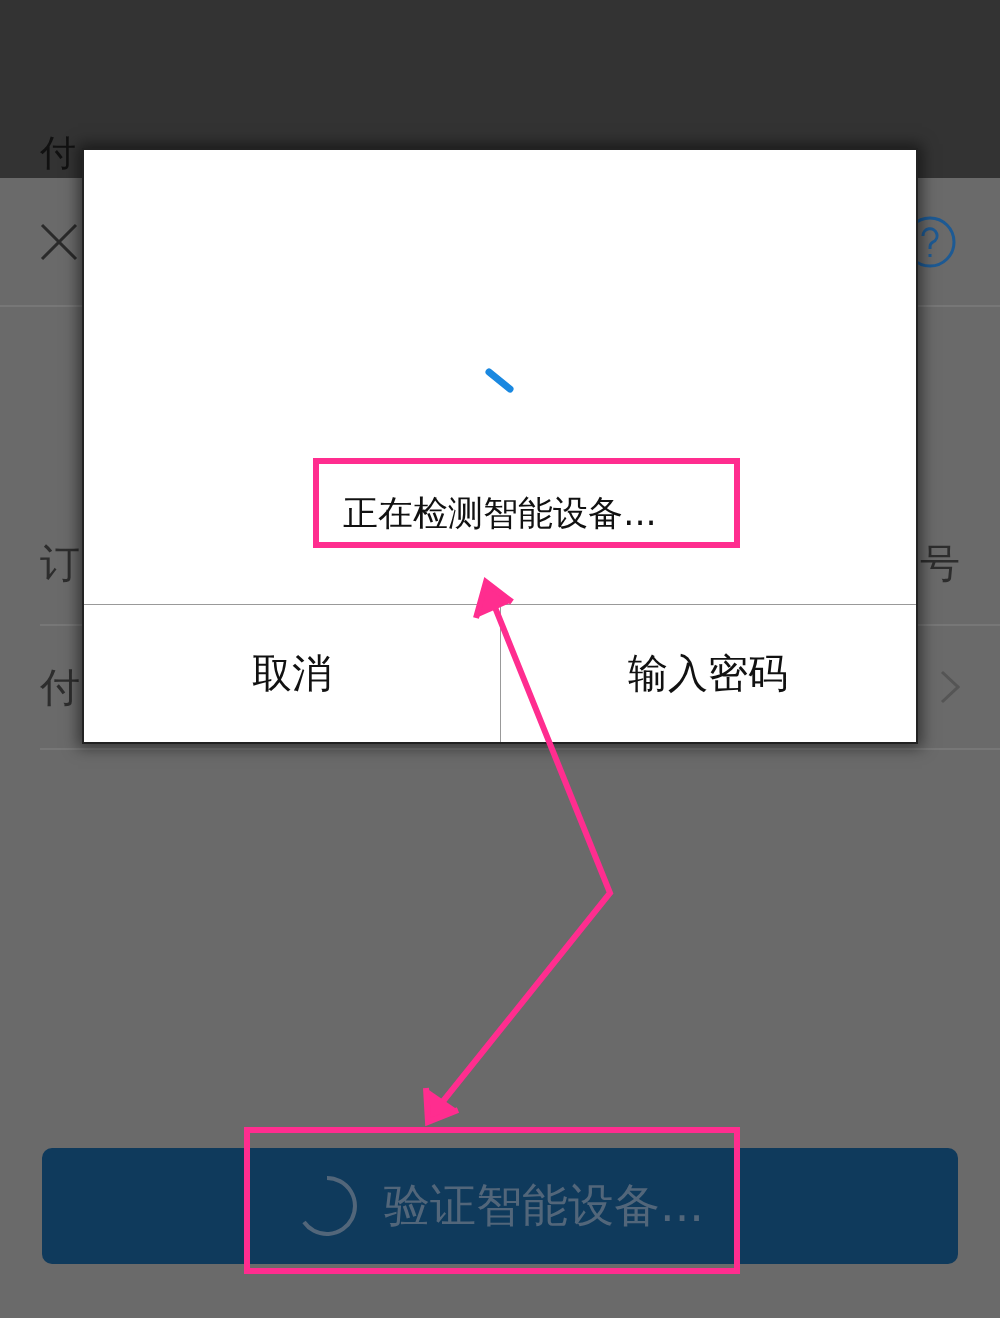 The width and height of the screenshot is (1000, 1318). I want to click on dialog-button: 输入密码, so click(707, 673).